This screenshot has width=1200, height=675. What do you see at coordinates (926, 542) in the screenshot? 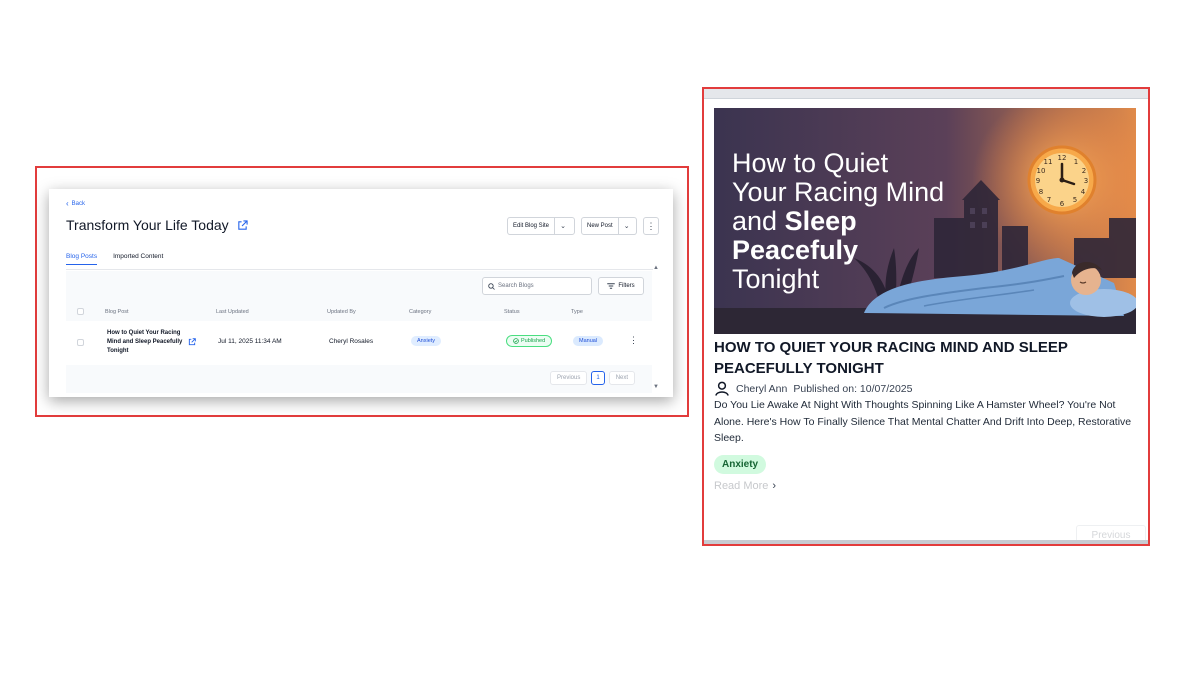
I see `browser-bottom-bar` at bounding box center [926, 542].